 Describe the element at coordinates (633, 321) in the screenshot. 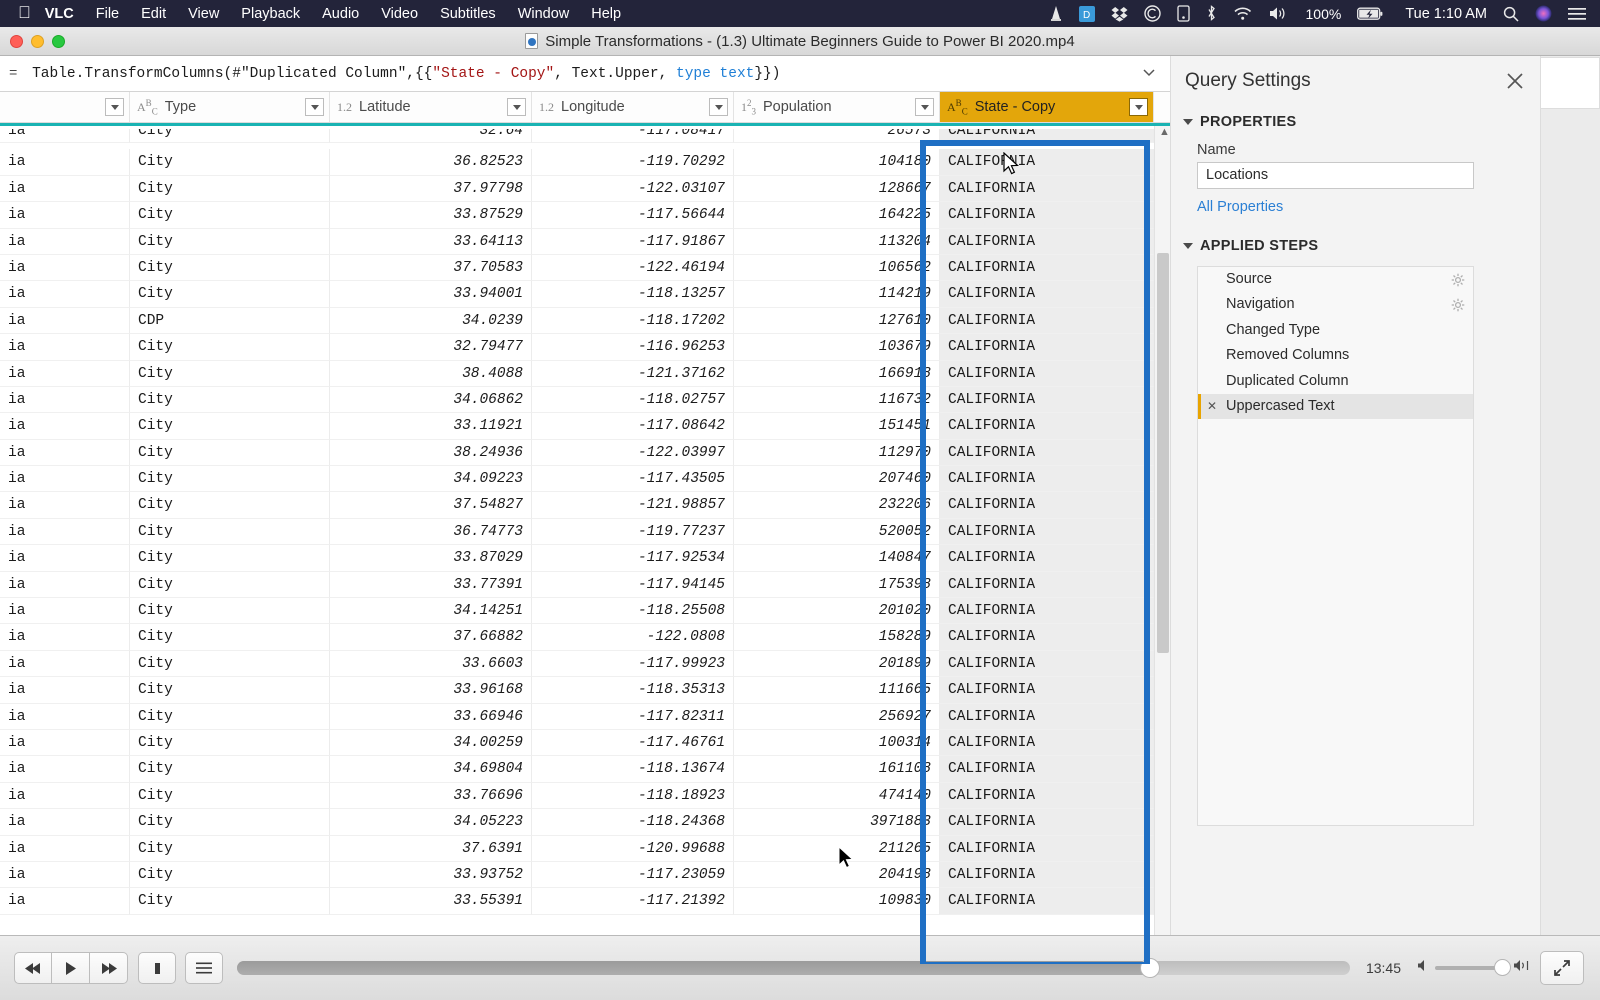

I see `table-cell: -118.17202` at that location.